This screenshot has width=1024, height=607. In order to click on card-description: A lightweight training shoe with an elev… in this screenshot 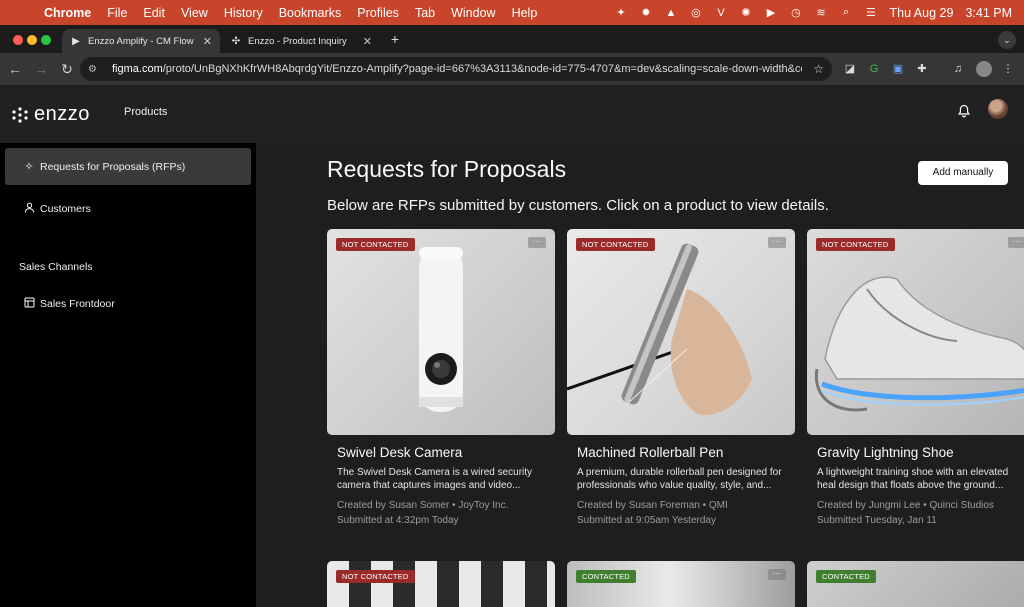, I will do `click(920, 479)`.